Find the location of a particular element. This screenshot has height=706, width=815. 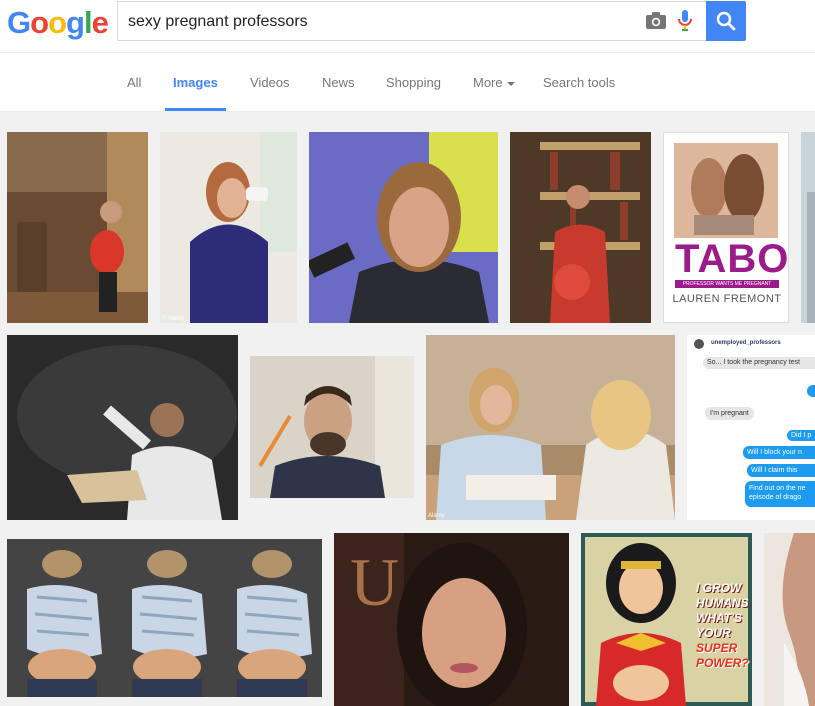

search-button is located at coordinates (726, 21).